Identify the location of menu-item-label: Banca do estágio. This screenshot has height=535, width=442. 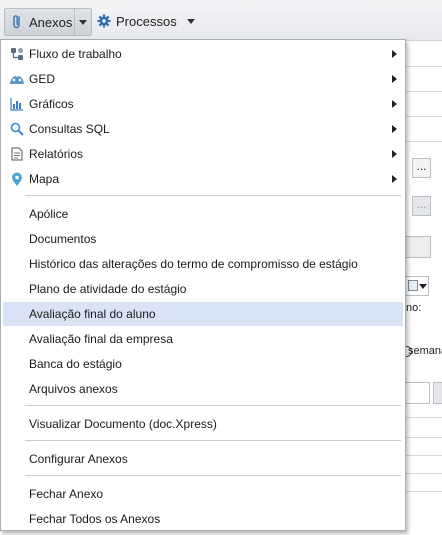
(75, 364).